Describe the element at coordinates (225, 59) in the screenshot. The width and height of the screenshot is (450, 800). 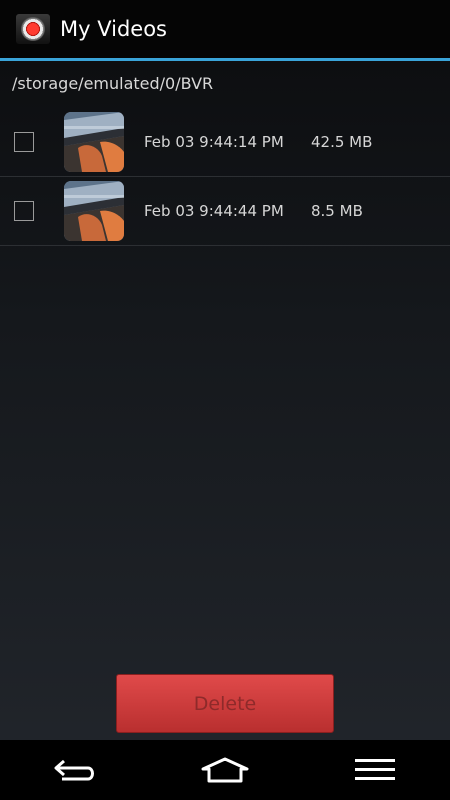
I see `action-bar-divider` at that location.